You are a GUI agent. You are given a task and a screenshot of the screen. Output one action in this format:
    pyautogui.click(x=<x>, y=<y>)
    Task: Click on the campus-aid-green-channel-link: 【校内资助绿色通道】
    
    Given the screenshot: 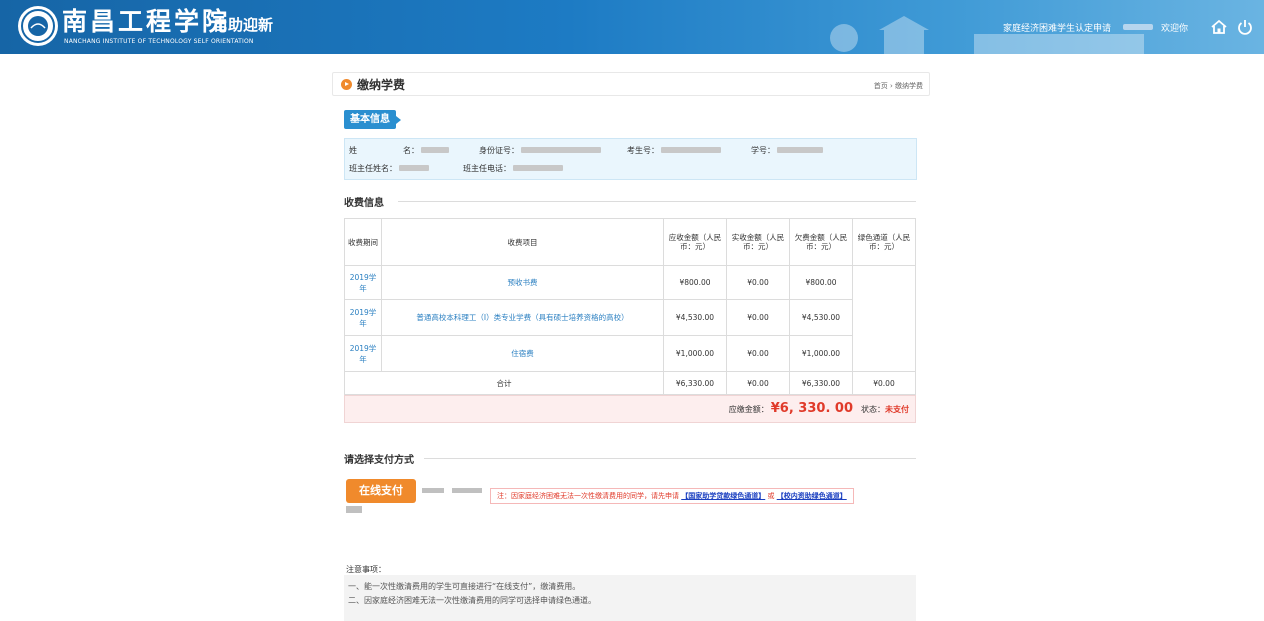 What is the action you would take?
    pyautogui.click(x=812, y=496)
    